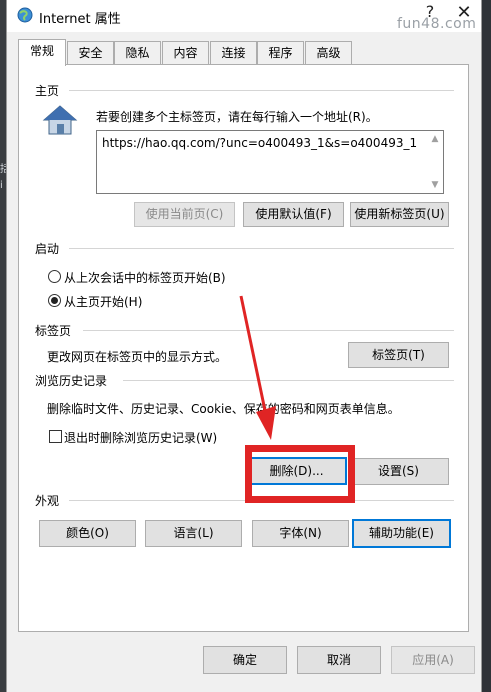  I want to click on tab-general: 常规, so click(42, 52).